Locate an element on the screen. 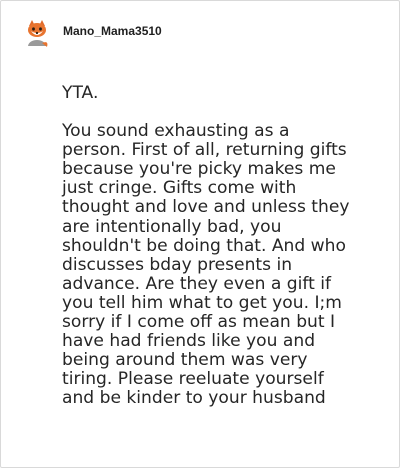  fox-avatar-icon is located at coordinates (37, 33).